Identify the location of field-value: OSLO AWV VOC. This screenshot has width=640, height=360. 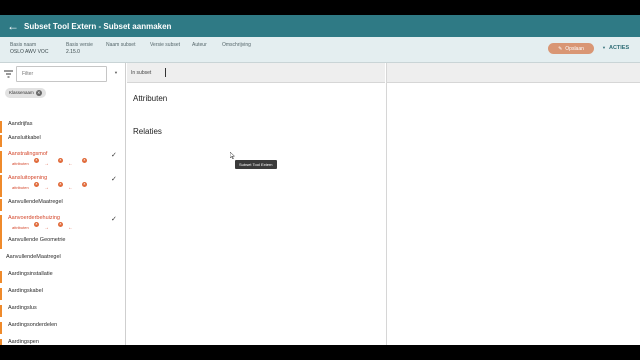
(29, 52).